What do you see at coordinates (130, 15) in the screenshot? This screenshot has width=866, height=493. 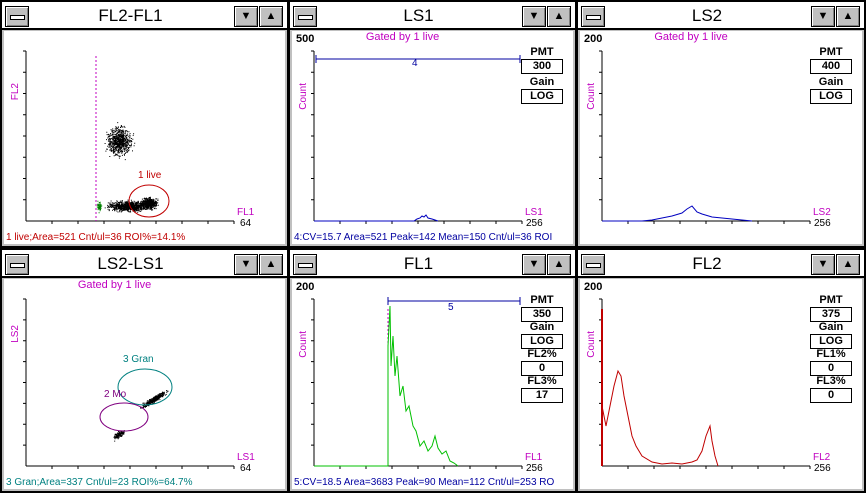 I see `window-title: FL2-FL1` at bounding box center [130, 15].